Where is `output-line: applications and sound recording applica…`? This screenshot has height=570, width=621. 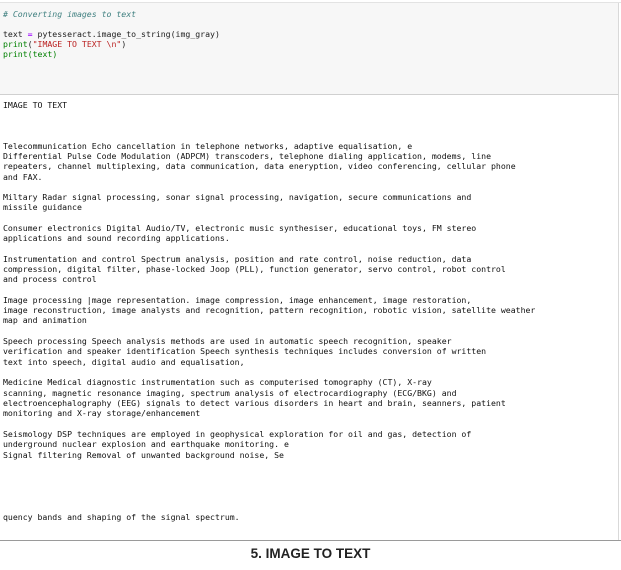
output-line: applications and sound recording applica… is located at coordinates (116, 238).